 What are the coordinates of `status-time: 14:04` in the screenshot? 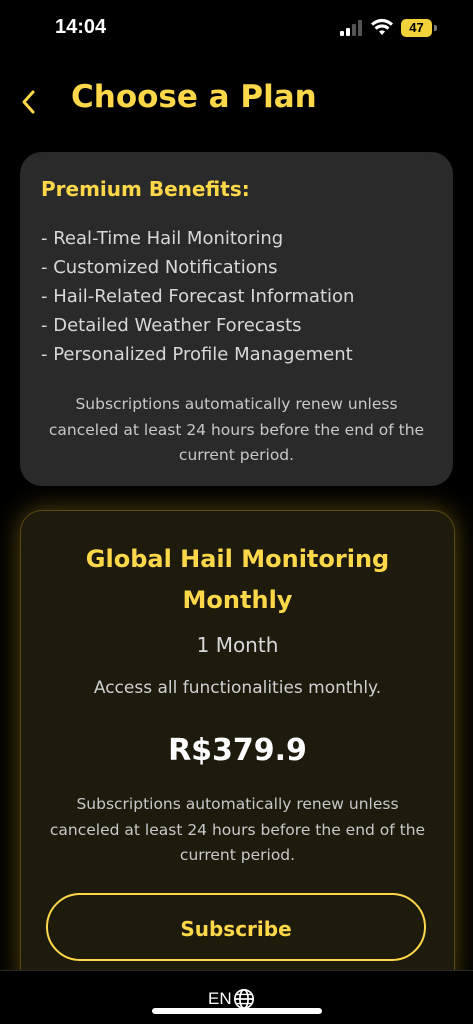 It's located at (81, 27).